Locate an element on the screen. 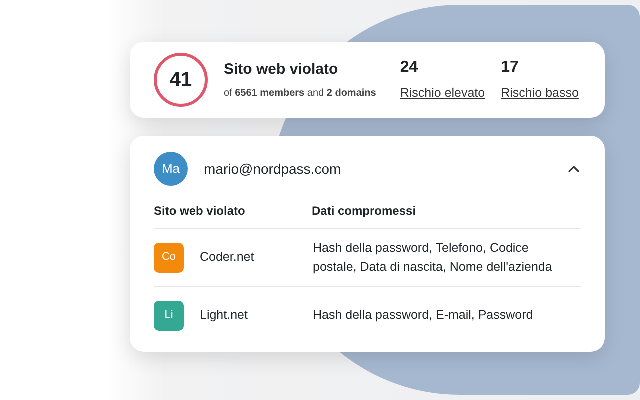 The width and height of the screenshot is (640, 400). avatar: Ma is located at coordinates (171, 169).